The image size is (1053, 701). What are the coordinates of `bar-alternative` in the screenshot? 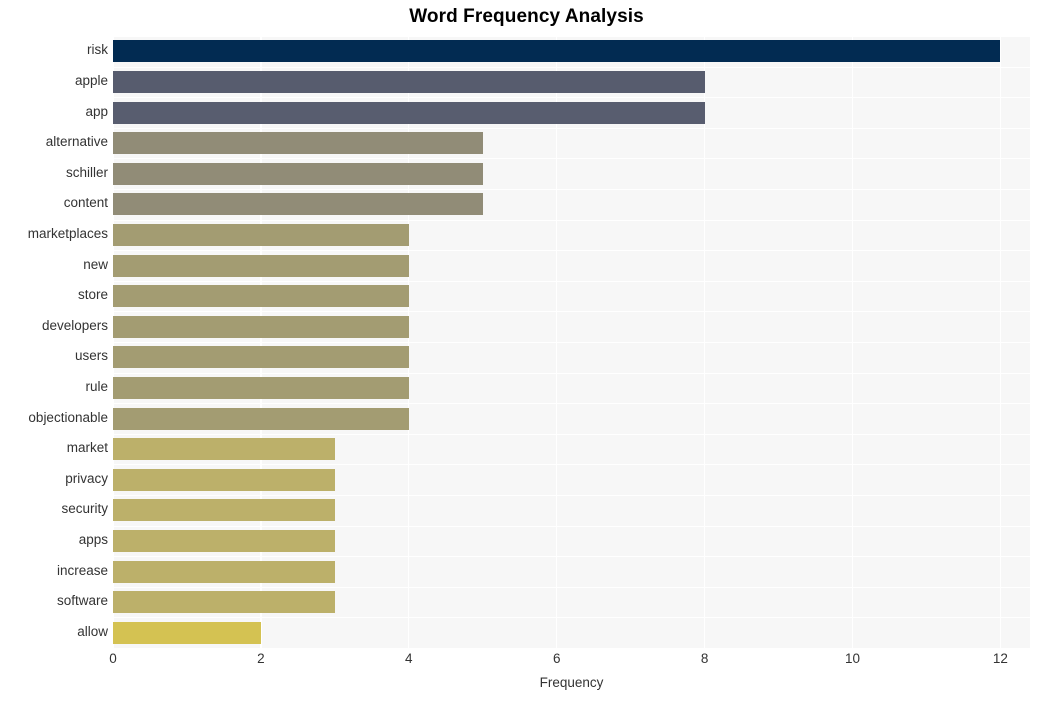 It's located at (298, 143).